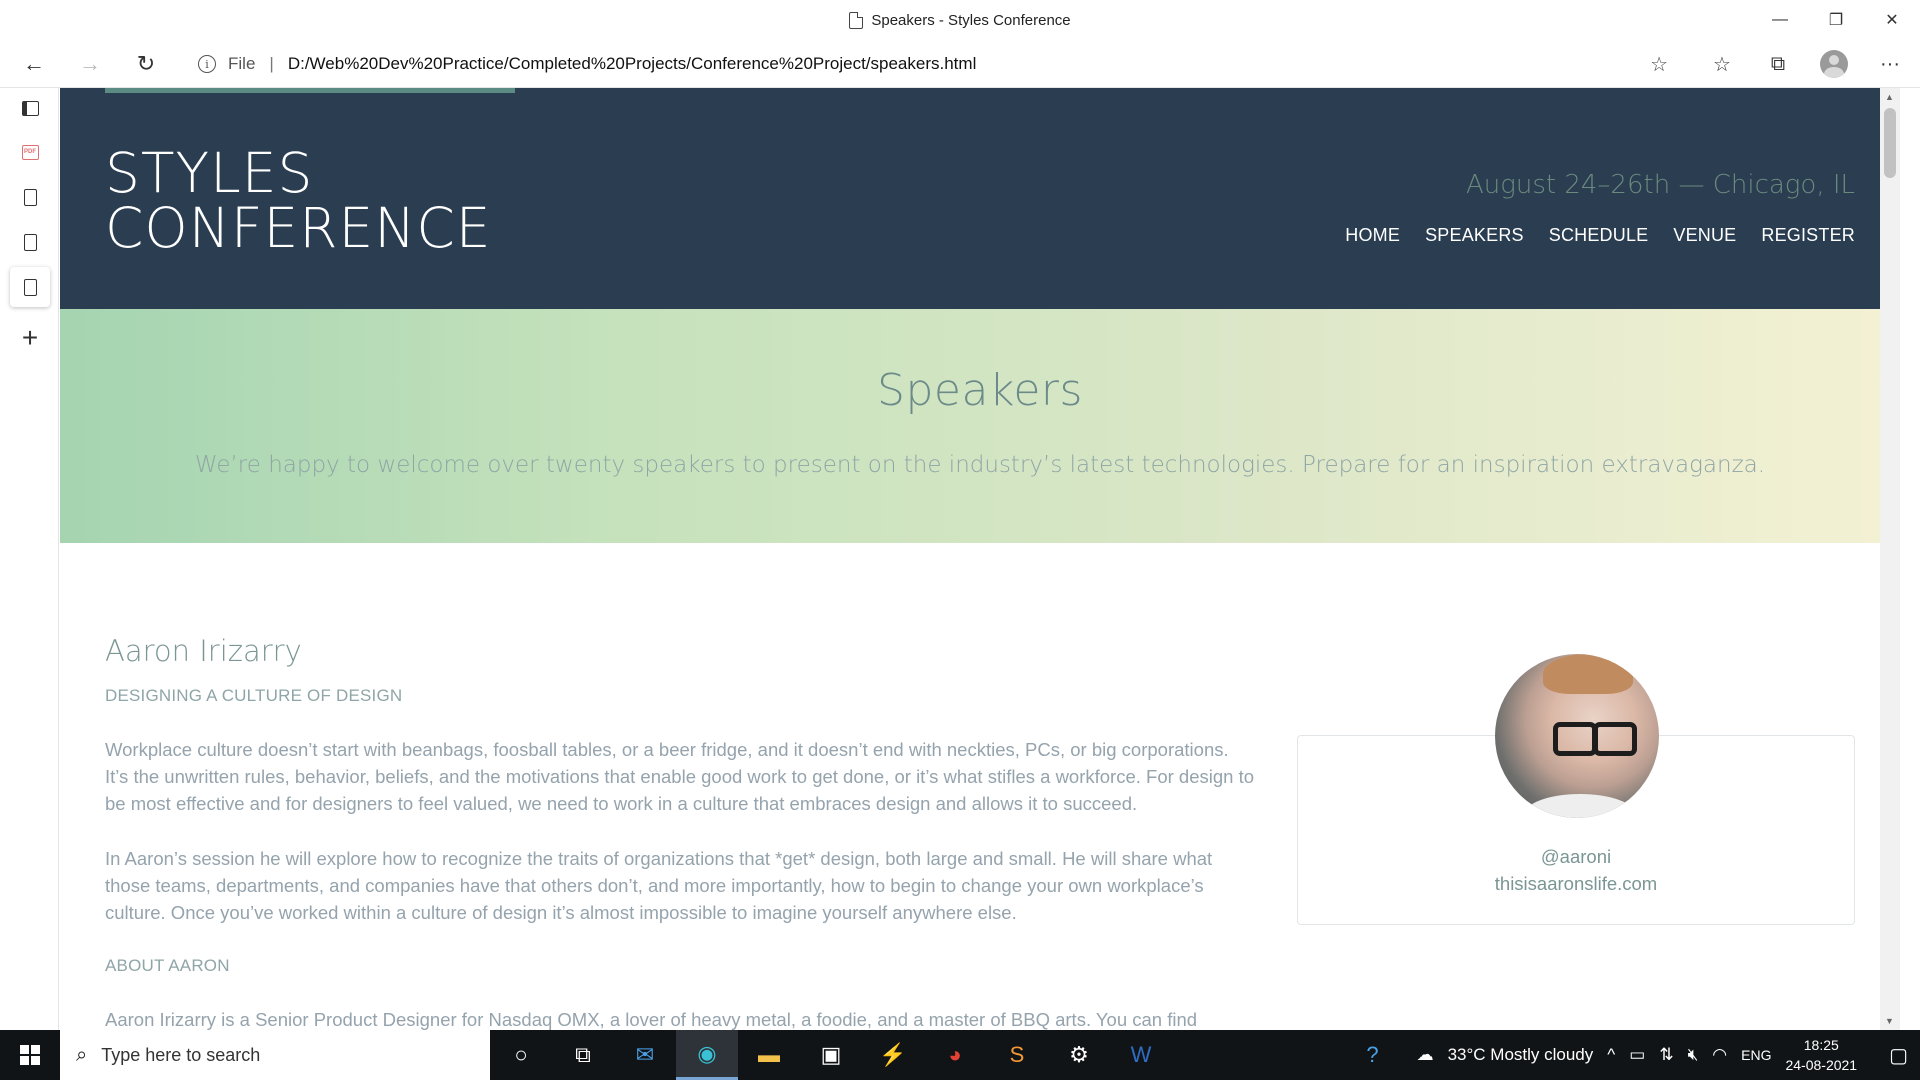 This screenshot has height=1080, width=1920. I want to click on plus-icon: +, so click(30, 337).